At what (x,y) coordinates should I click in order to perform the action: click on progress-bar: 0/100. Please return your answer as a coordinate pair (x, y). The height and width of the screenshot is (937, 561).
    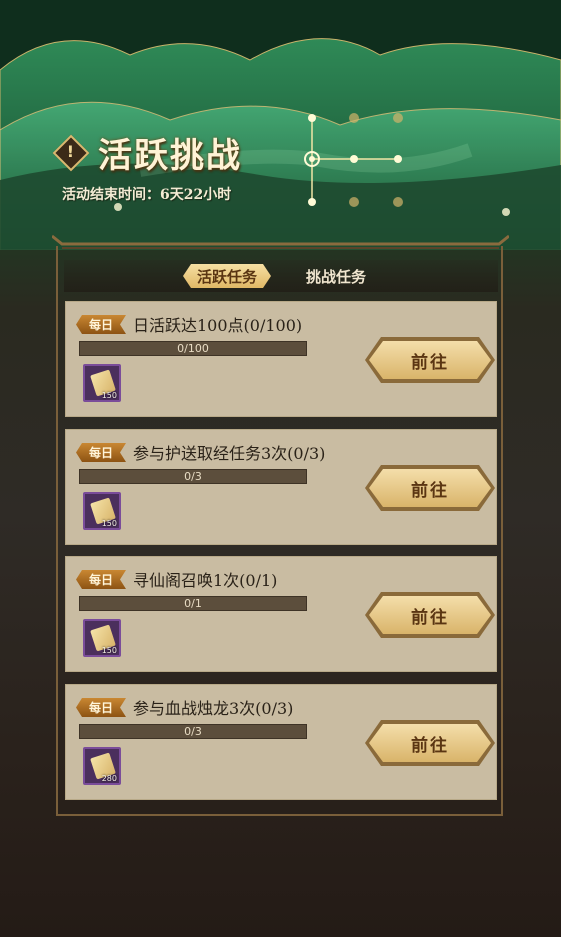
    Looking at the image, I should click on (193, 348).